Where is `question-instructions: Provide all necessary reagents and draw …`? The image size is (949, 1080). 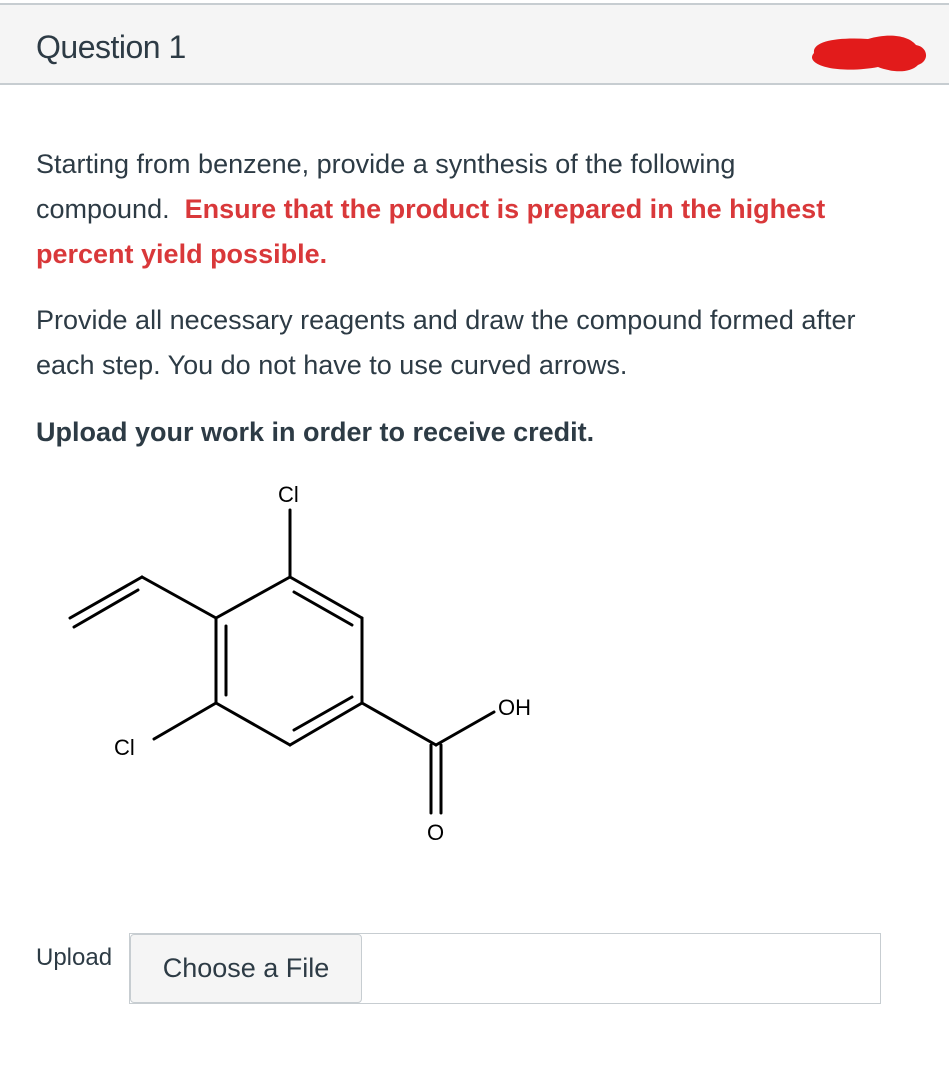
question-instructions: Provide all necessary reagents and draw … is located at coordinates (446, 342).